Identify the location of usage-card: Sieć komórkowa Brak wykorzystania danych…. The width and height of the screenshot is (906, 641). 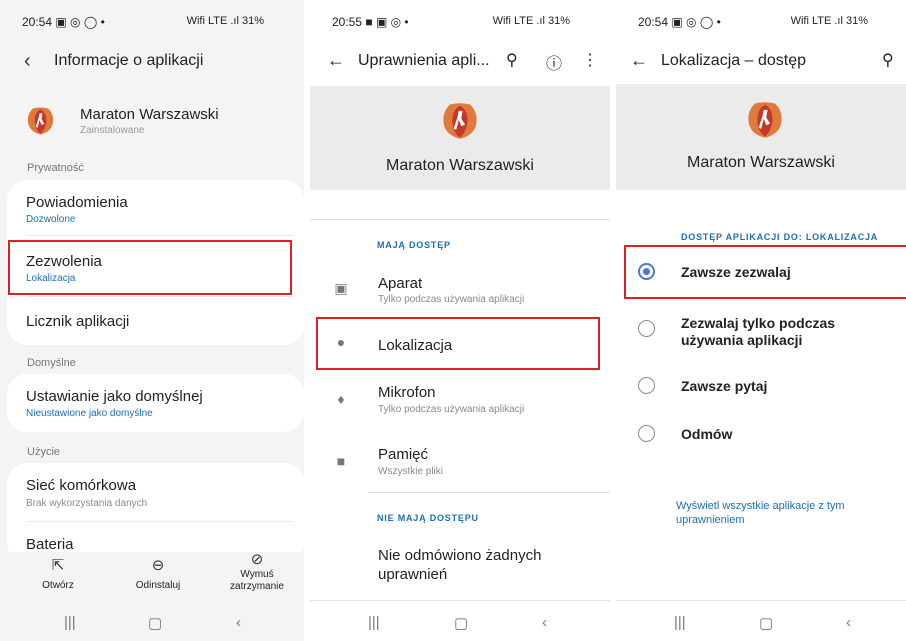
(155, 513).